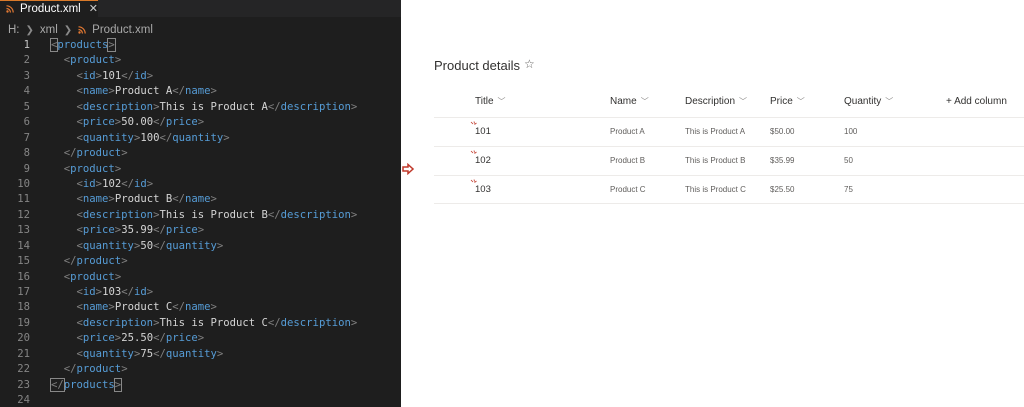  I want to click on cell-quantity: 75, so click(848, 189).